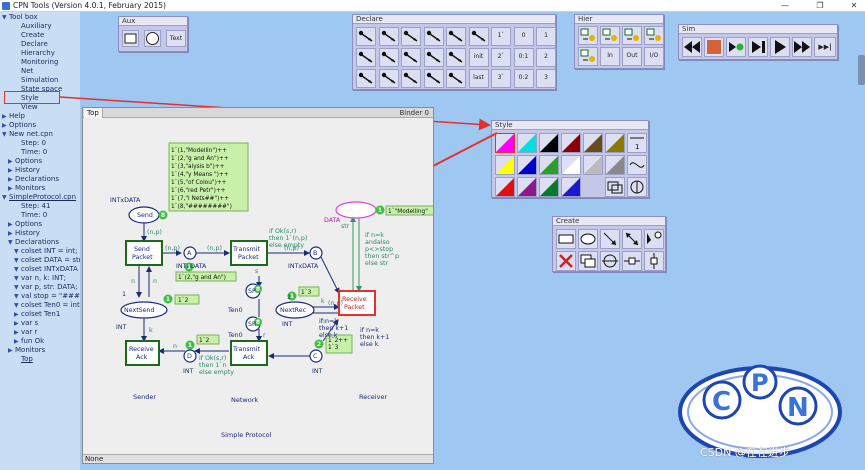  I want to click on place-sr-type: Ten0, so click(235, 335).